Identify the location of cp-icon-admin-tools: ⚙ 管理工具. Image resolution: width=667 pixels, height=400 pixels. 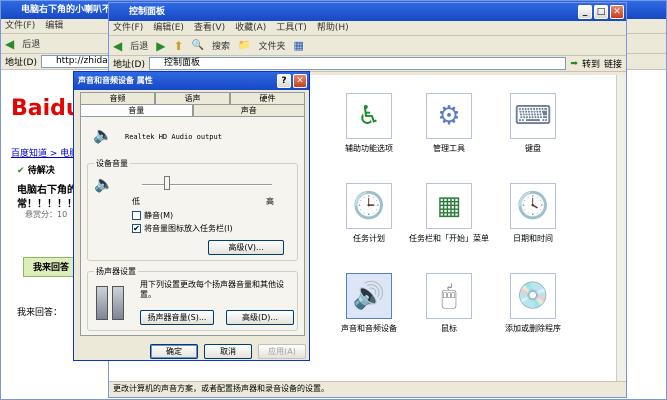
(449, 123).